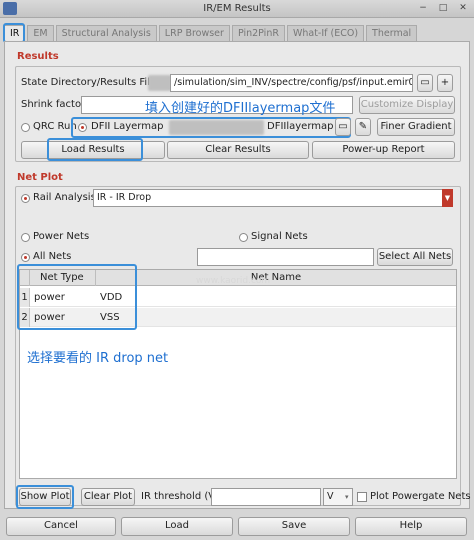 The width and height of the screenshot is (474, 540). What do you see at coordinates (40, 33) in the screenshot?
I see `tab-em: EM` at bounding box center [40, 33].